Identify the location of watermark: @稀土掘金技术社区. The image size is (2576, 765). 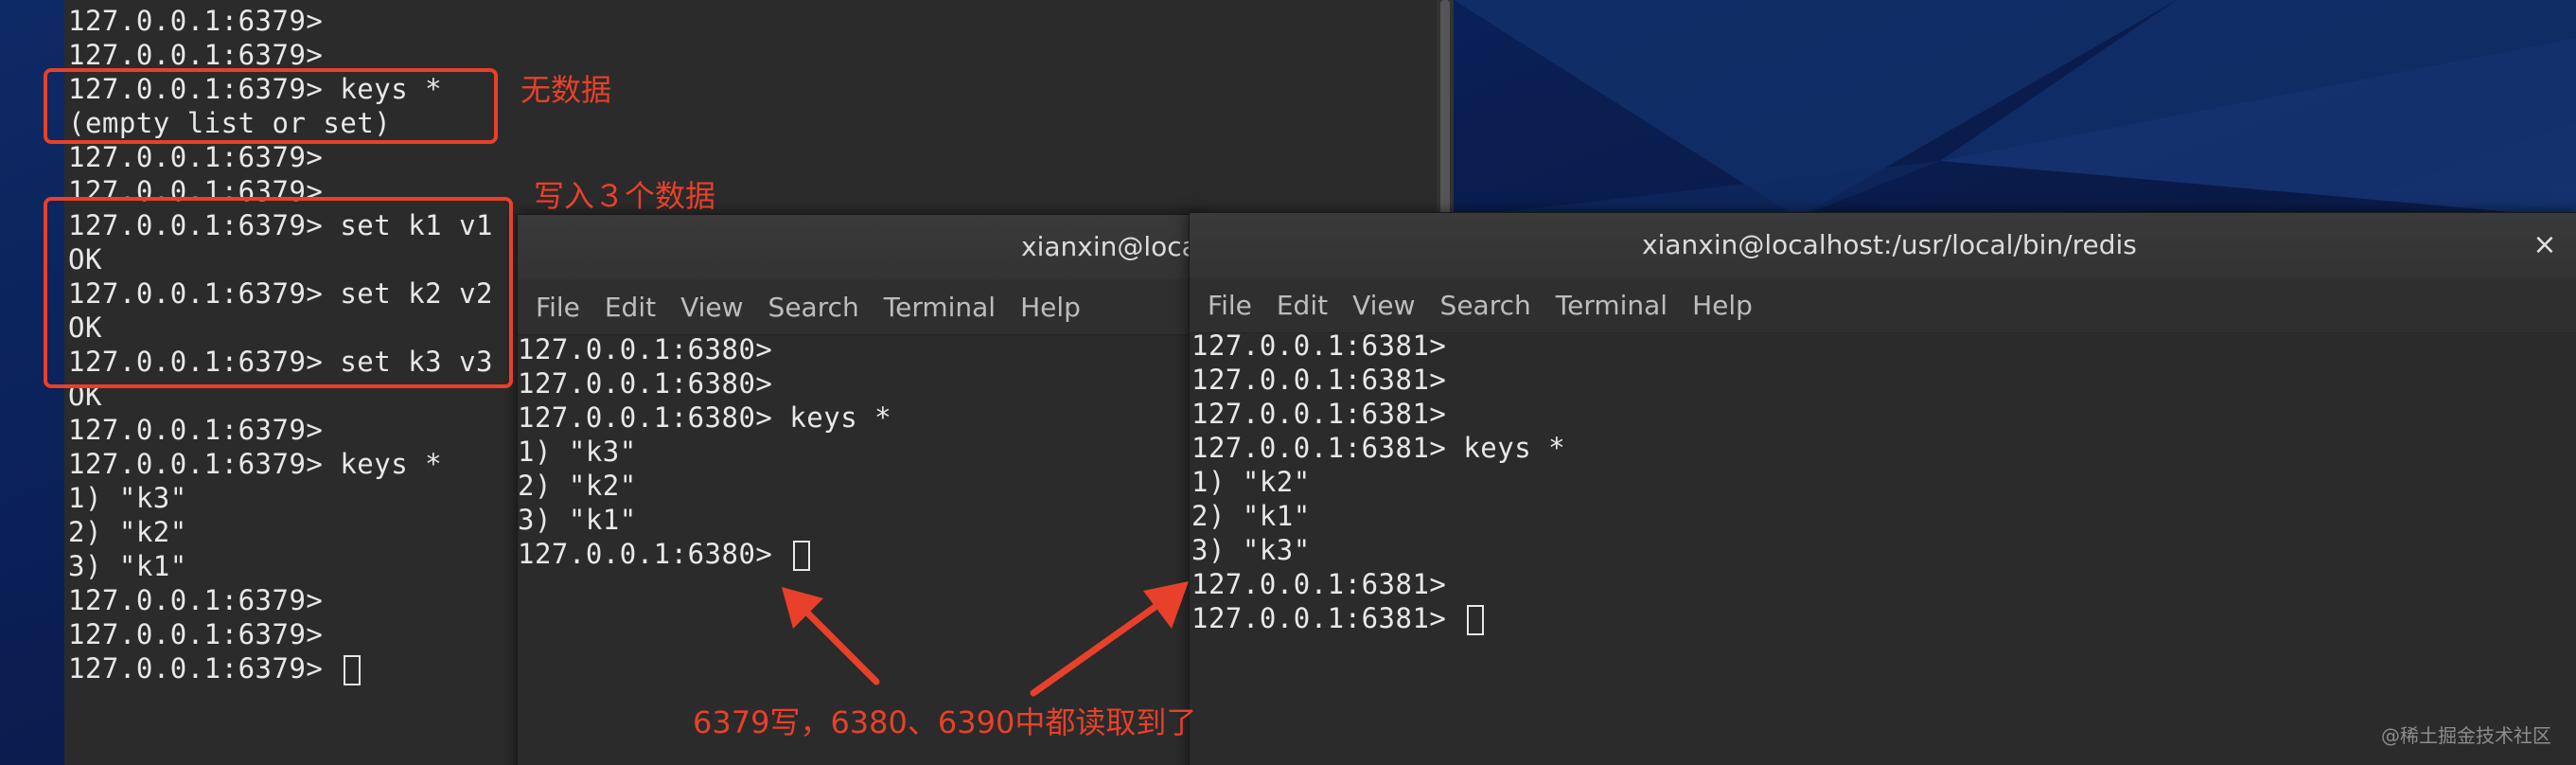
(2466, 735).